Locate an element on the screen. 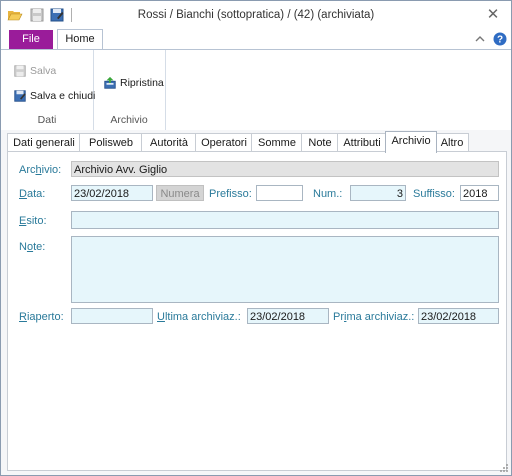 The height and width of the screenshot is (476, 512). restore-icon is located at coordinates (110, 82).